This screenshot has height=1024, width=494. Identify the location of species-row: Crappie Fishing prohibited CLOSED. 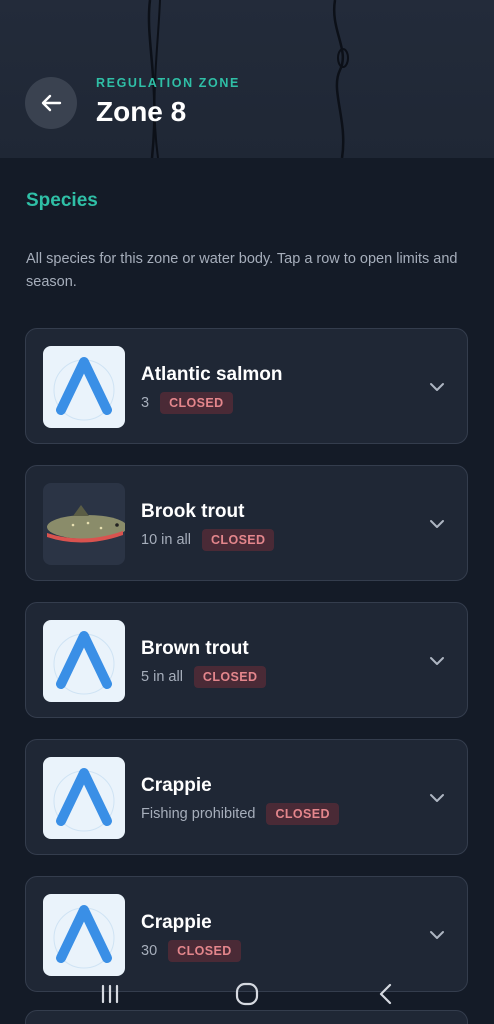
(246, 797).